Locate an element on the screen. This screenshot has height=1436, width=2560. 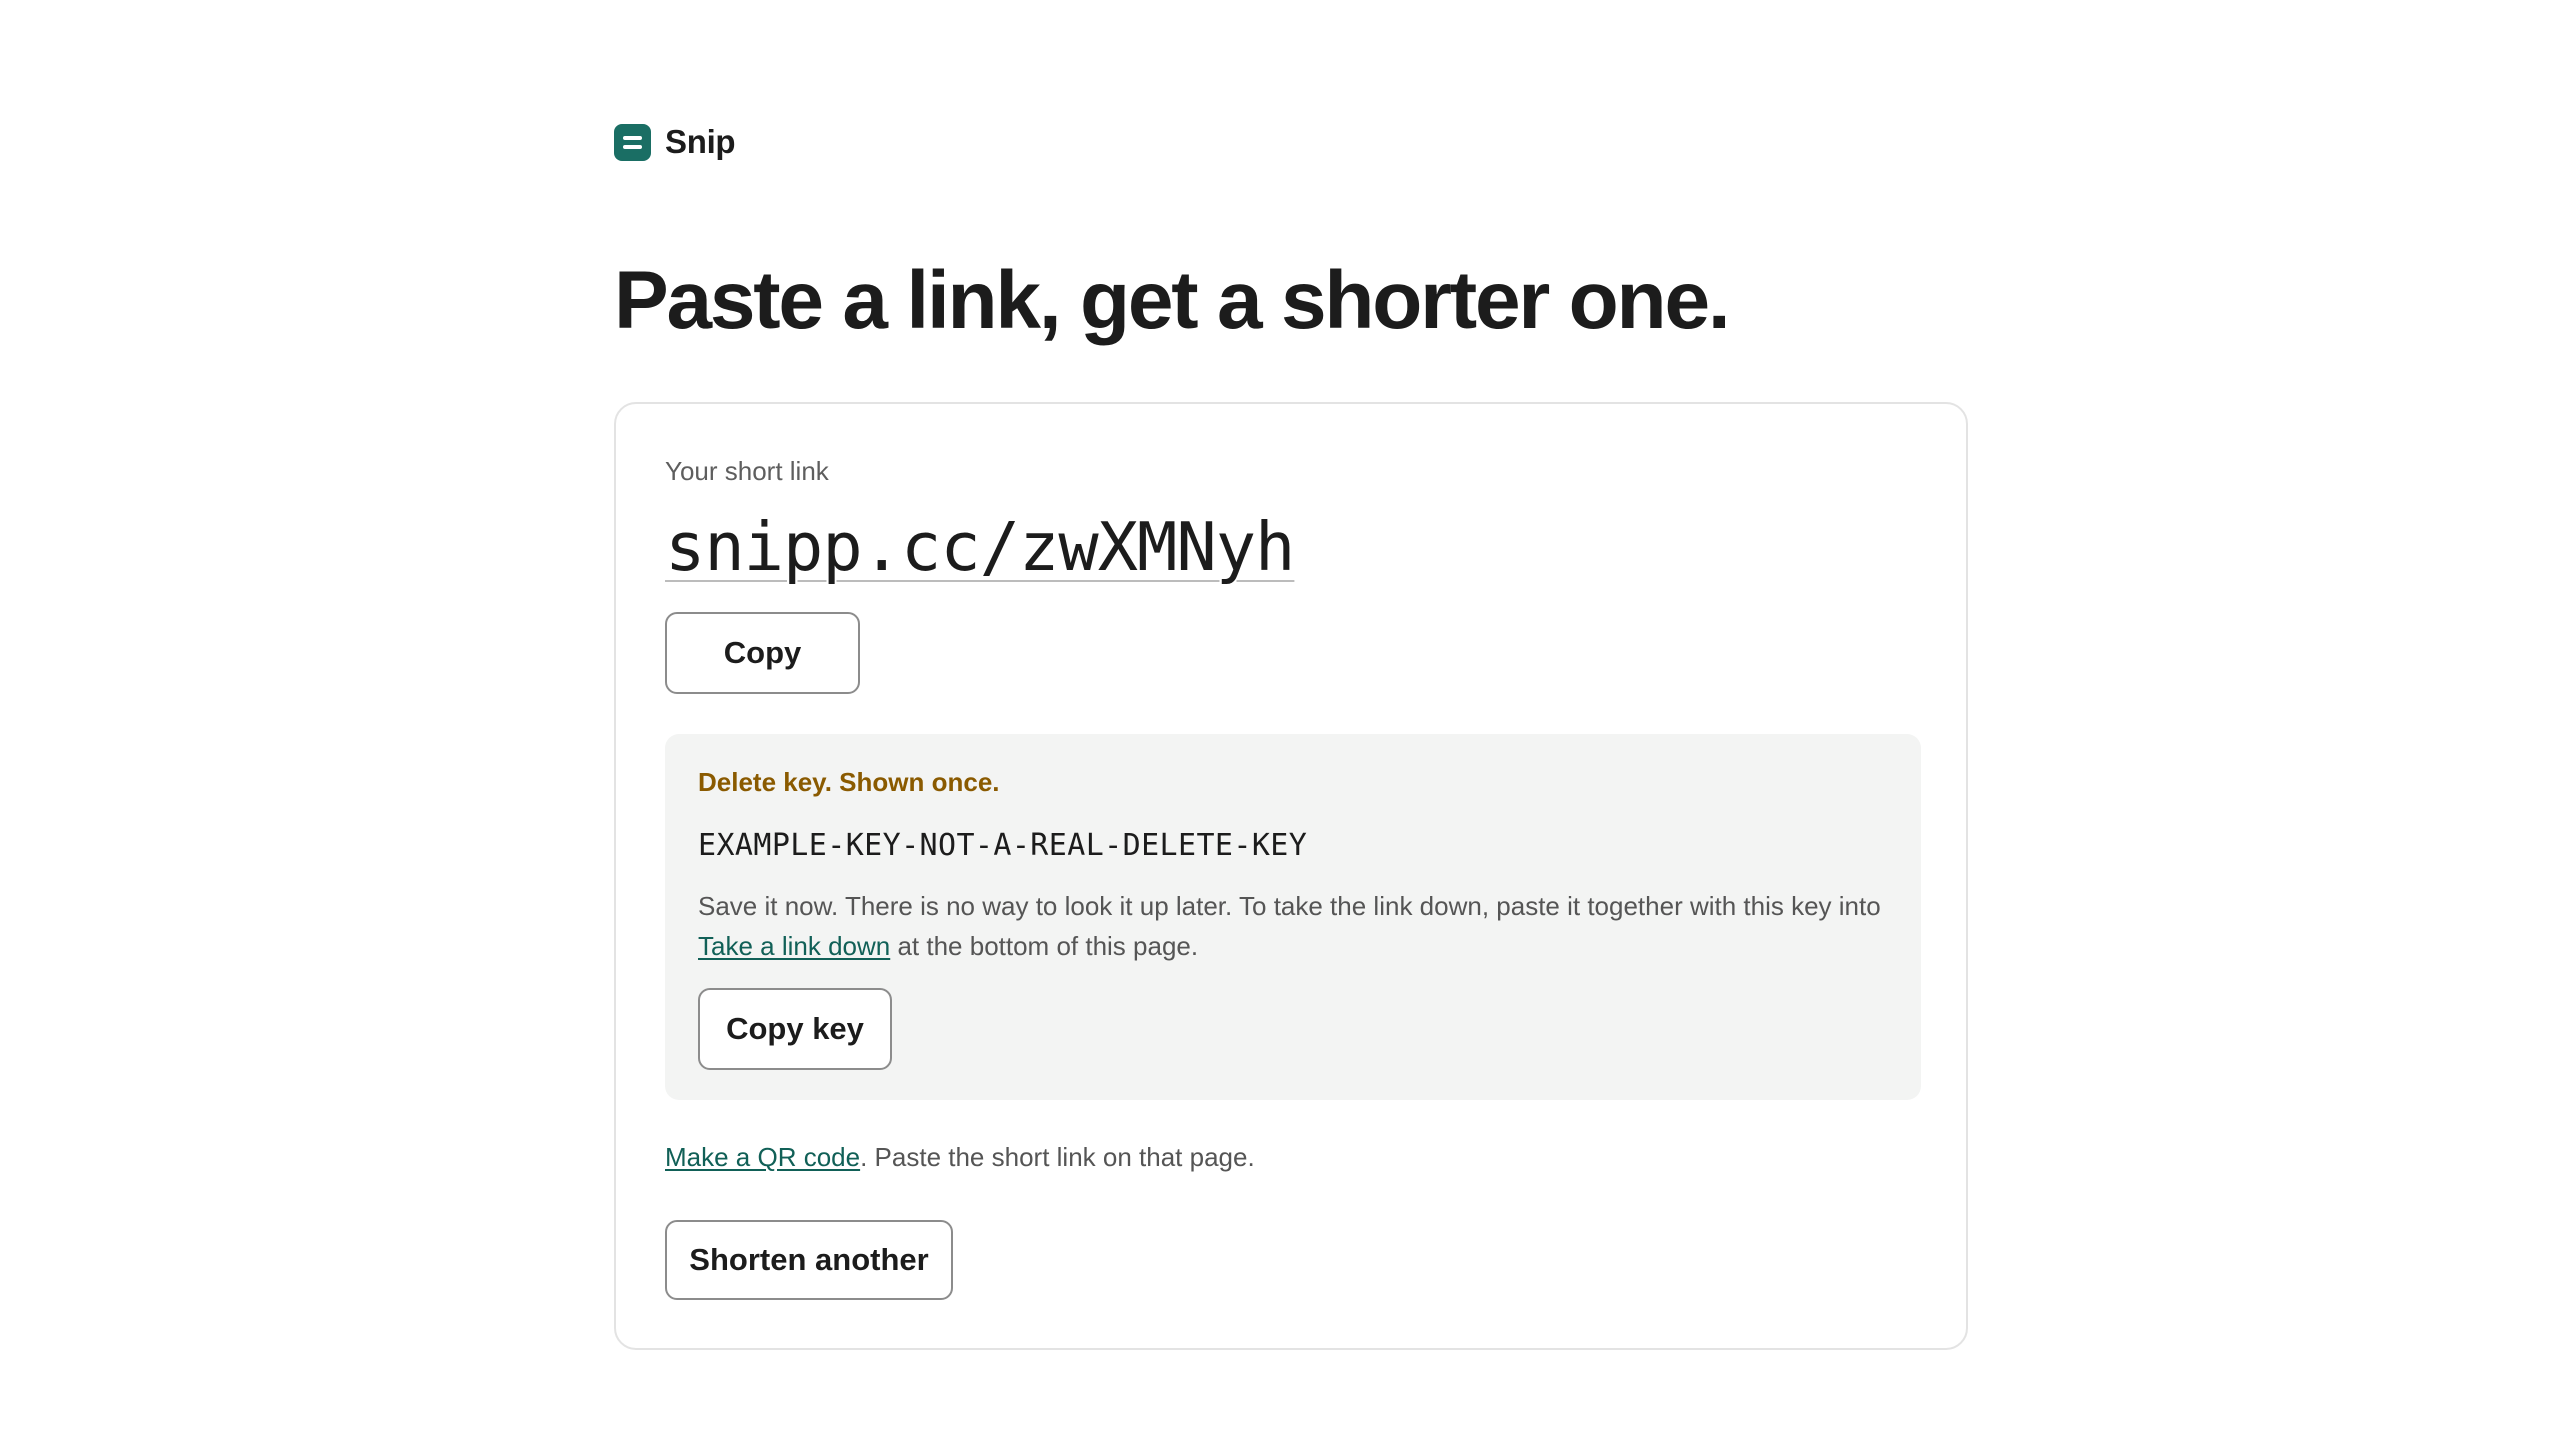
delete-key-title: Delete key. Shown once. is located at coordinates (849, 782).